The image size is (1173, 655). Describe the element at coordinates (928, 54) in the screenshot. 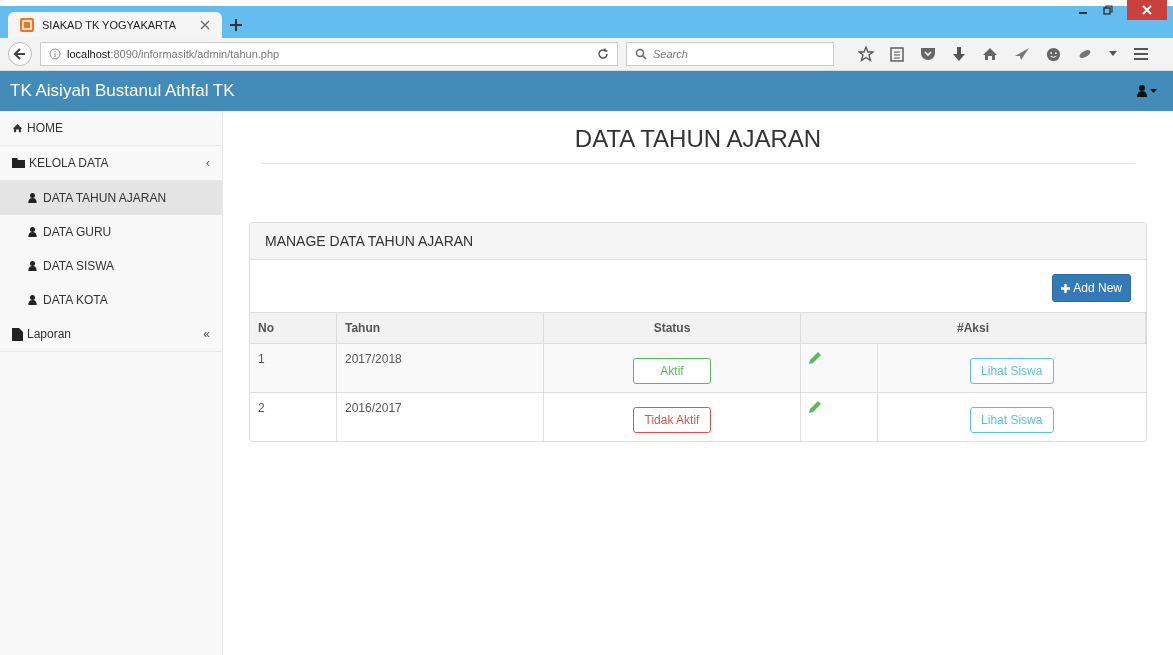

I see `pocket-icon` at that location.